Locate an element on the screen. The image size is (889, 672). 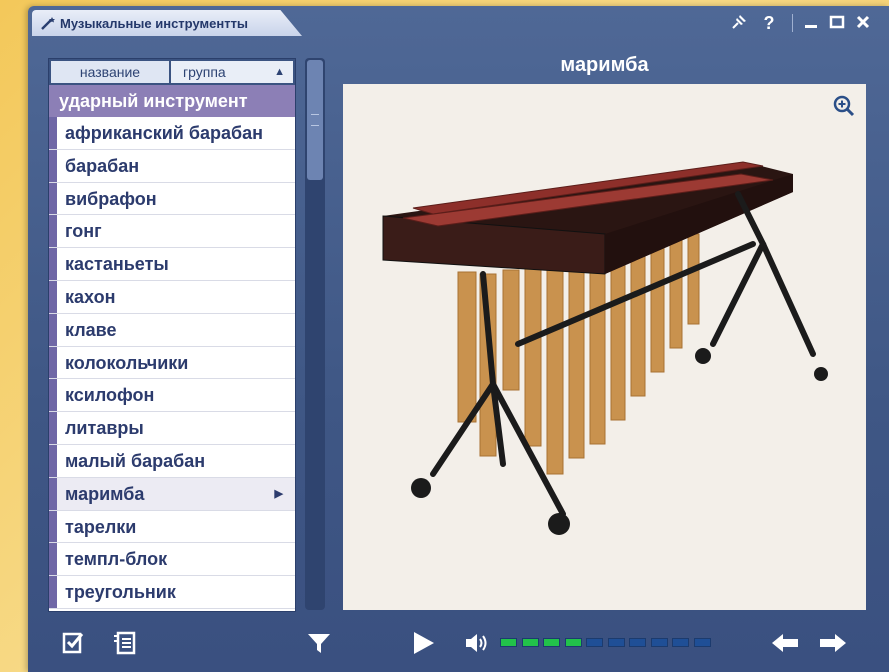
maximize-icon is located at coordinates (837, 22).